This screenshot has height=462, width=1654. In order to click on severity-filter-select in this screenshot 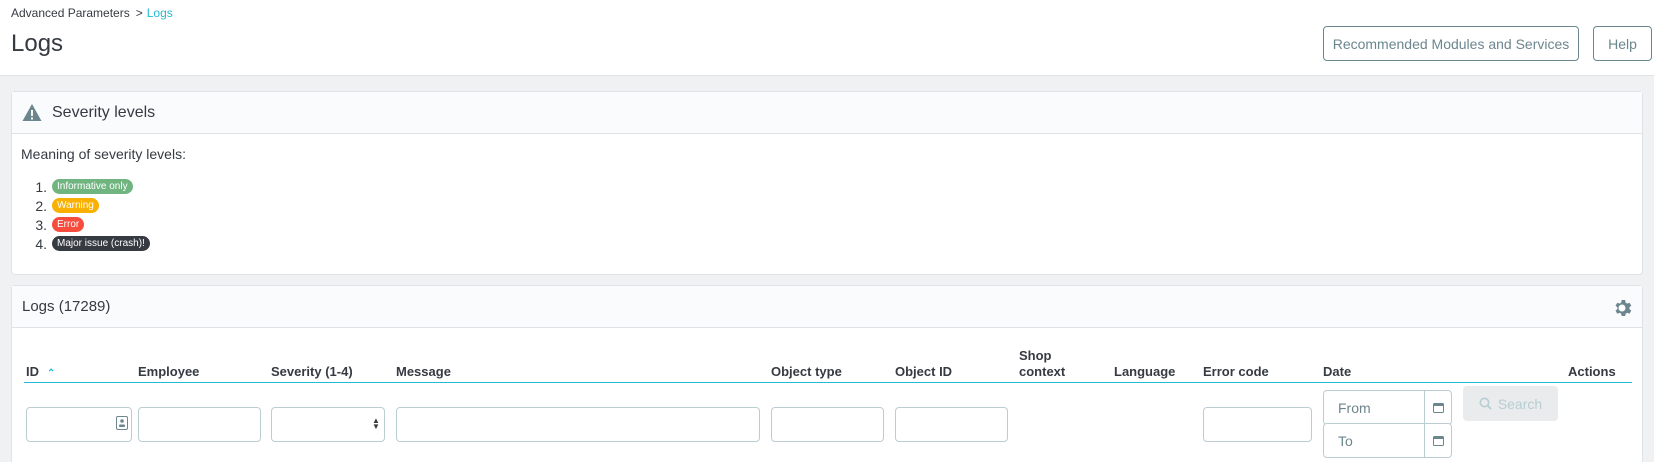, I will do `click(328, 424)`.